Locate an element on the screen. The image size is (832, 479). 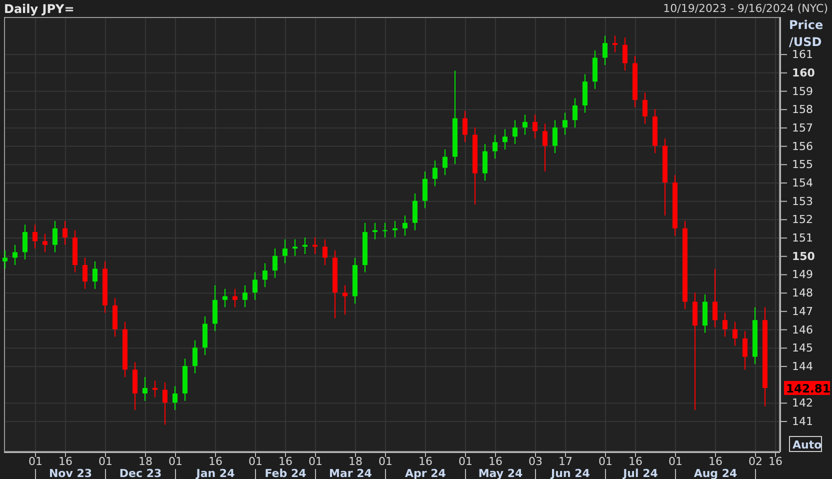
axis-label: 17 is located at coordinates (565, 461).